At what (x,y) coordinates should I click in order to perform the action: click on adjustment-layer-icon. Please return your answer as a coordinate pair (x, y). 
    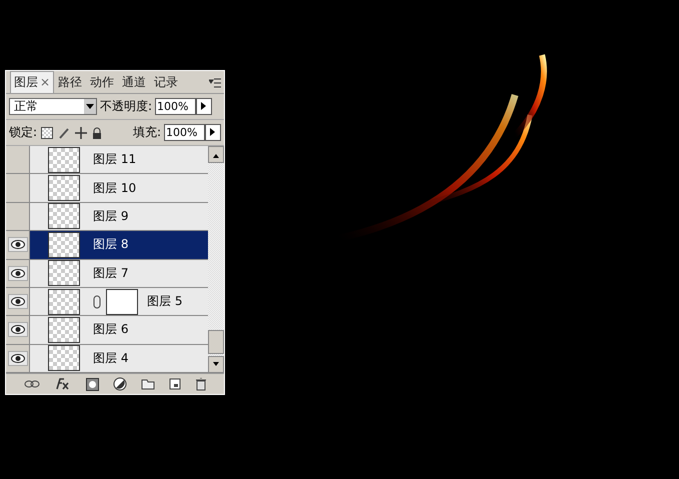
    Looking at the image, I should click on (119, 384).